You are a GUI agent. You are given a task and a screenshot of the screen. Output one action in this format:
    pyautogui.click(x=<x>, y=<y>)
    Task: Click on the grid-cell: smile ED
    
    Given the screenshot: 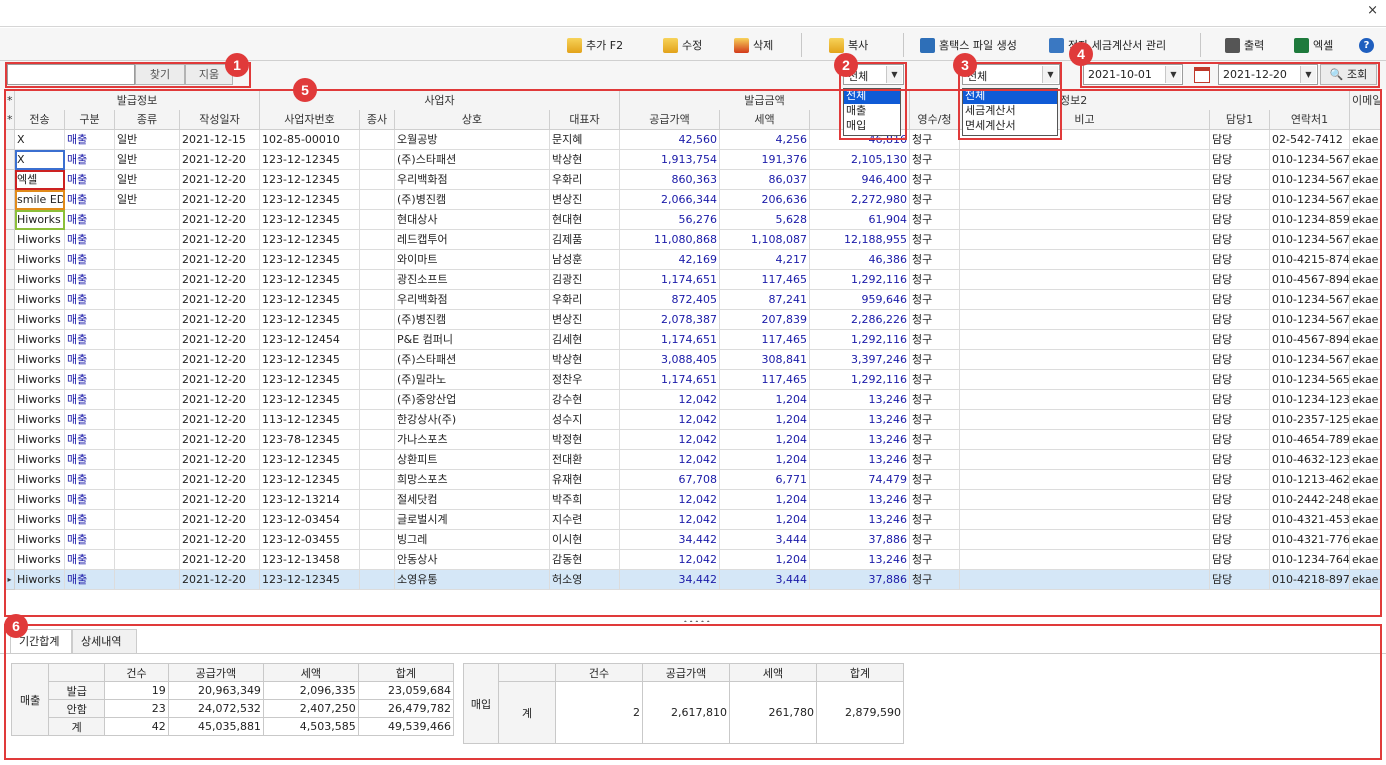 What is the action you would take?
    pyautogui.click(x=40, y=200)
    